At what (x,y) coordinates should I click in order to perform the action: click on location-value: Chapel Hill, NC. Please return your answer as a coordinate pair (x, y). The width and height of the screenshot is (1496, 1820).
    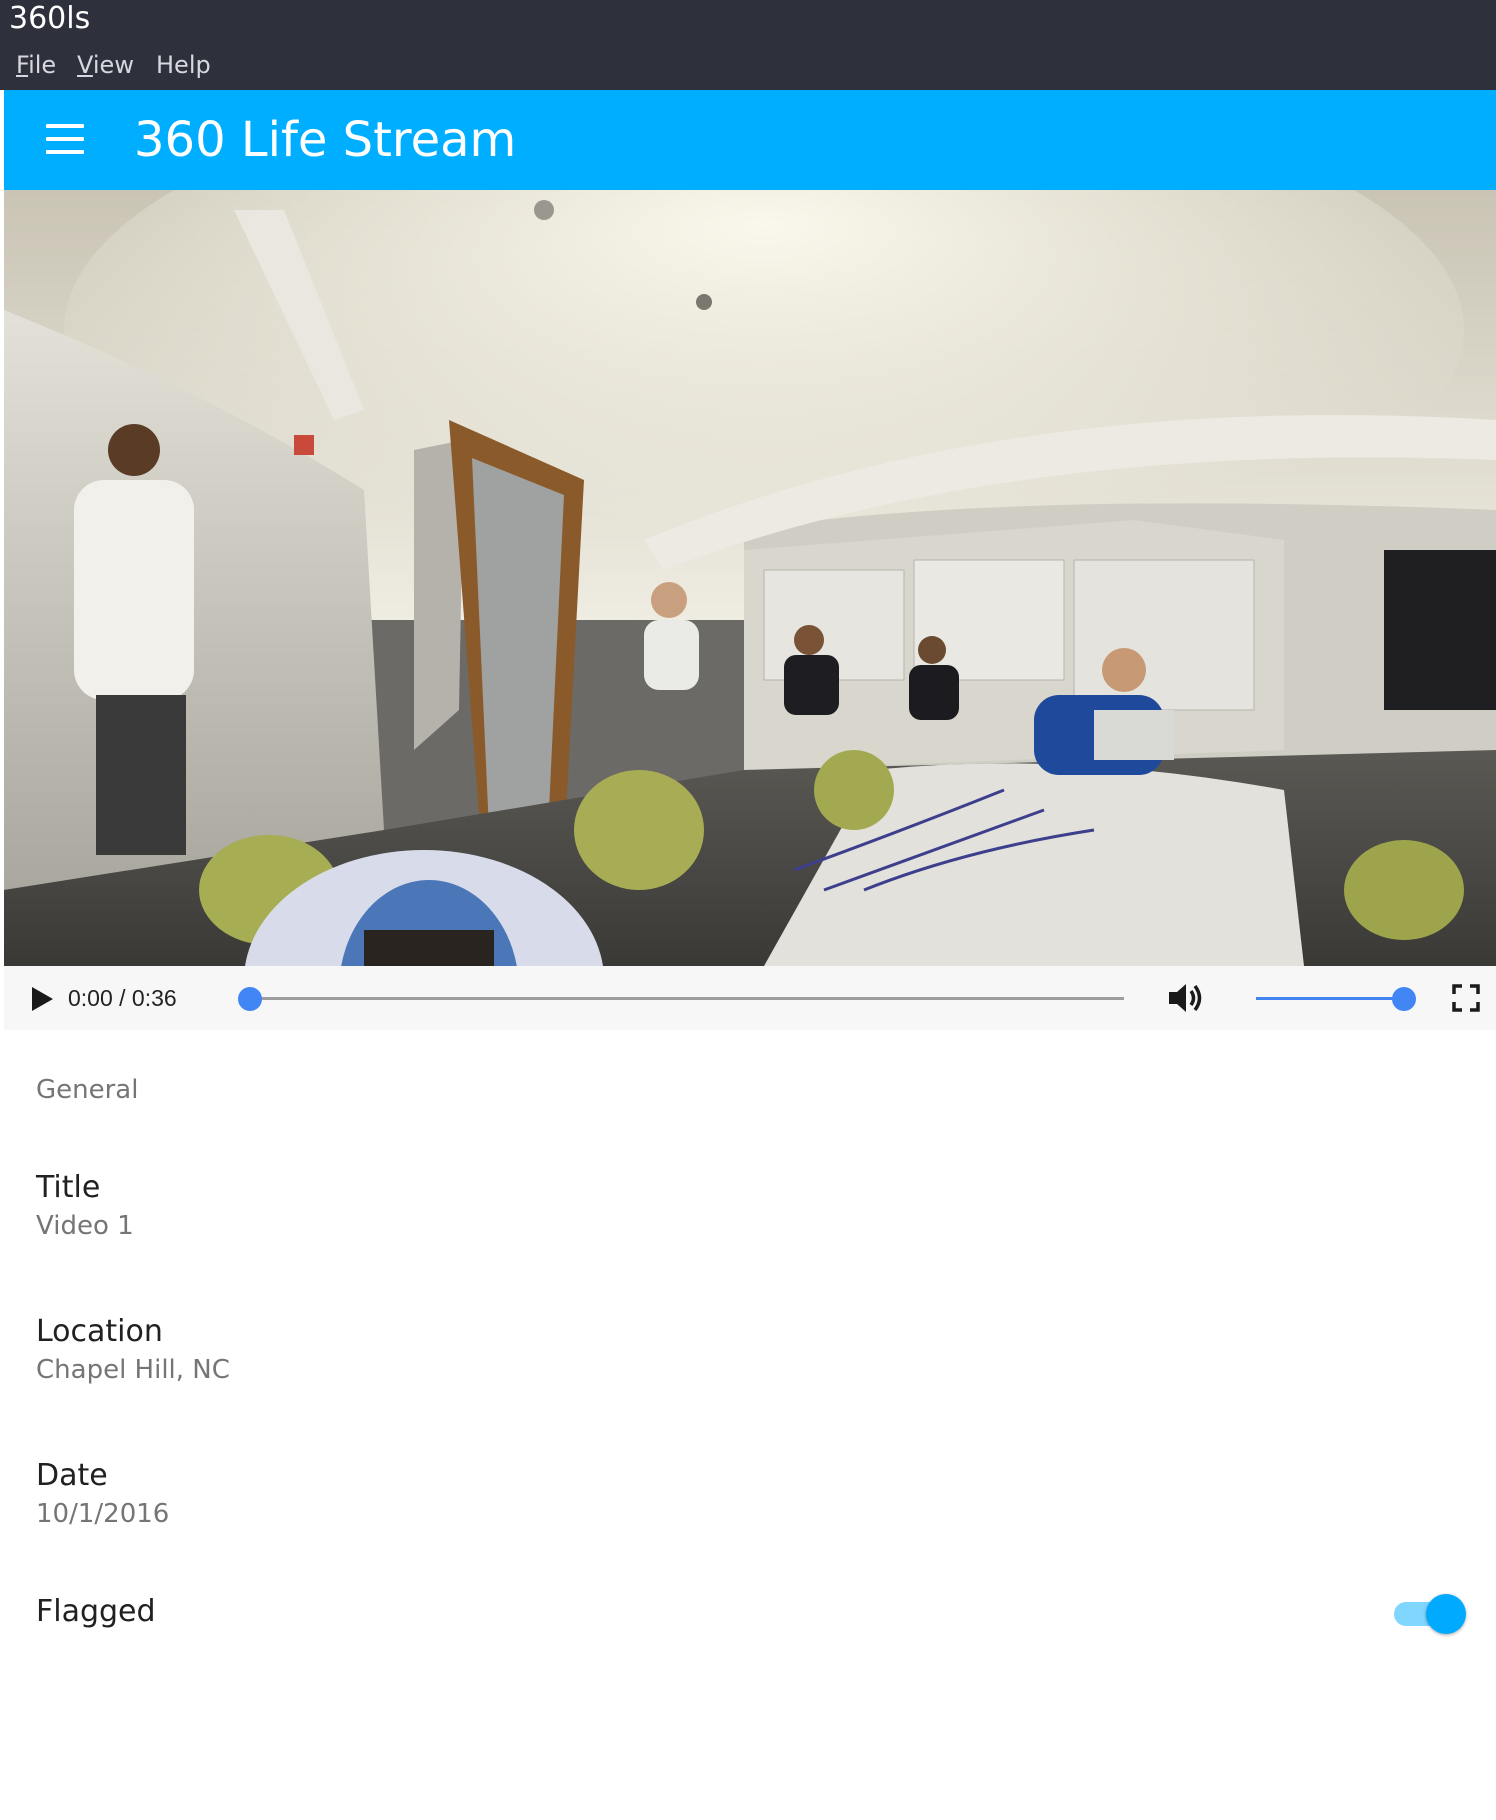
    Looking at the image, I should click on (133, 1370).